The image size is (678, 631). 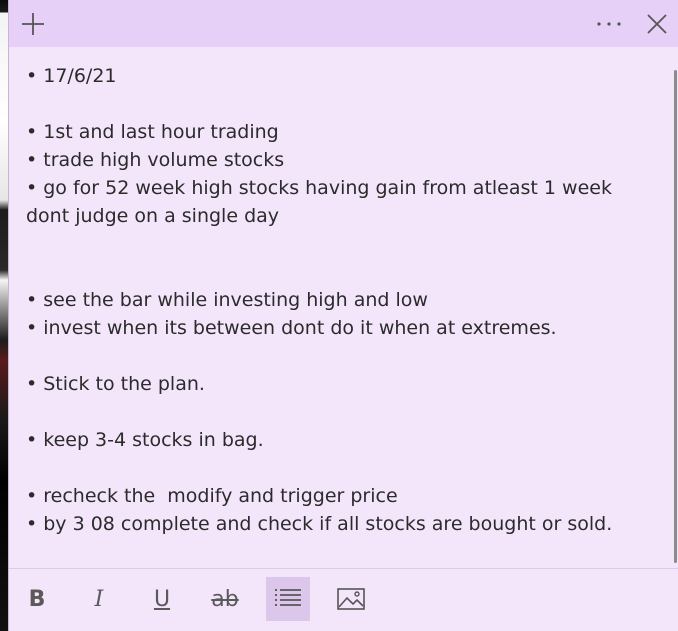 I want to click on menu-button, so click(x=609, y=24).